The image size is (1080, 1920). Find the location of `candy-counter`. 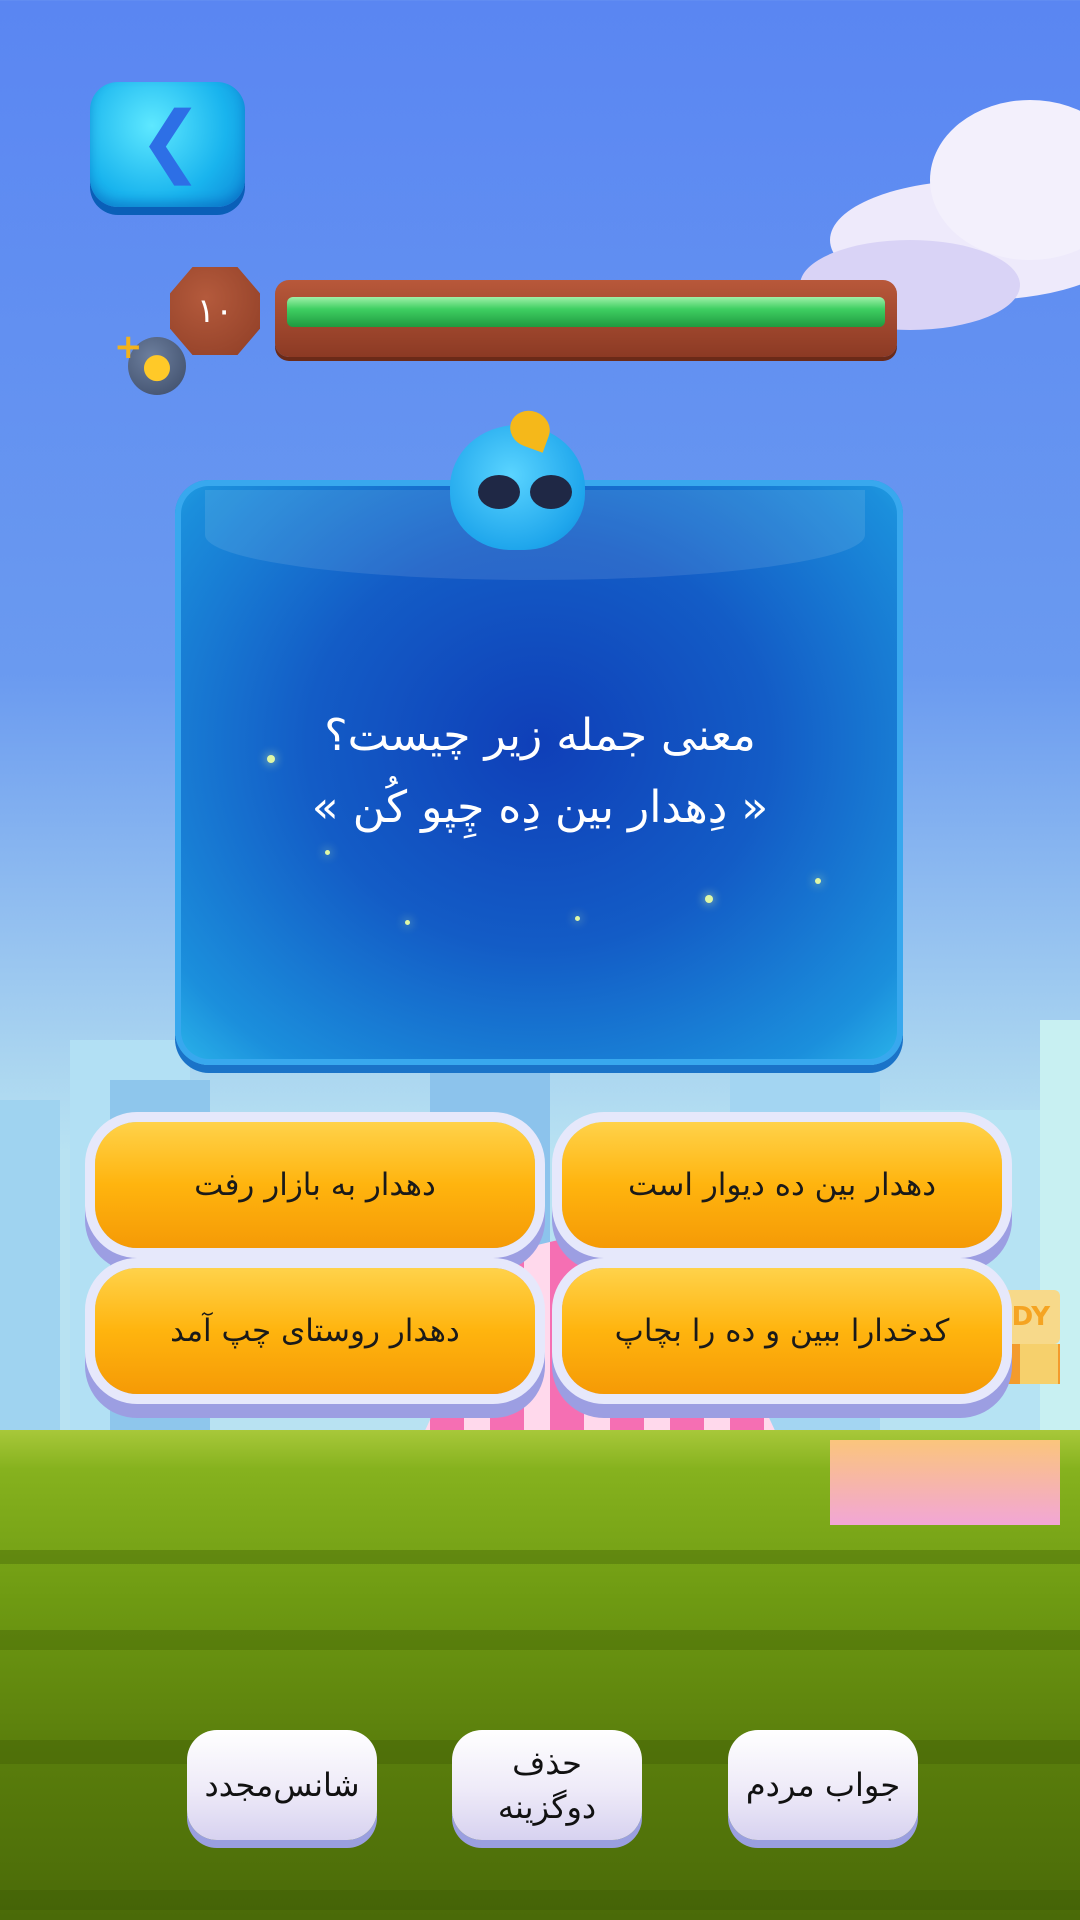

candy-counter is located at coordinates (945, 1482).